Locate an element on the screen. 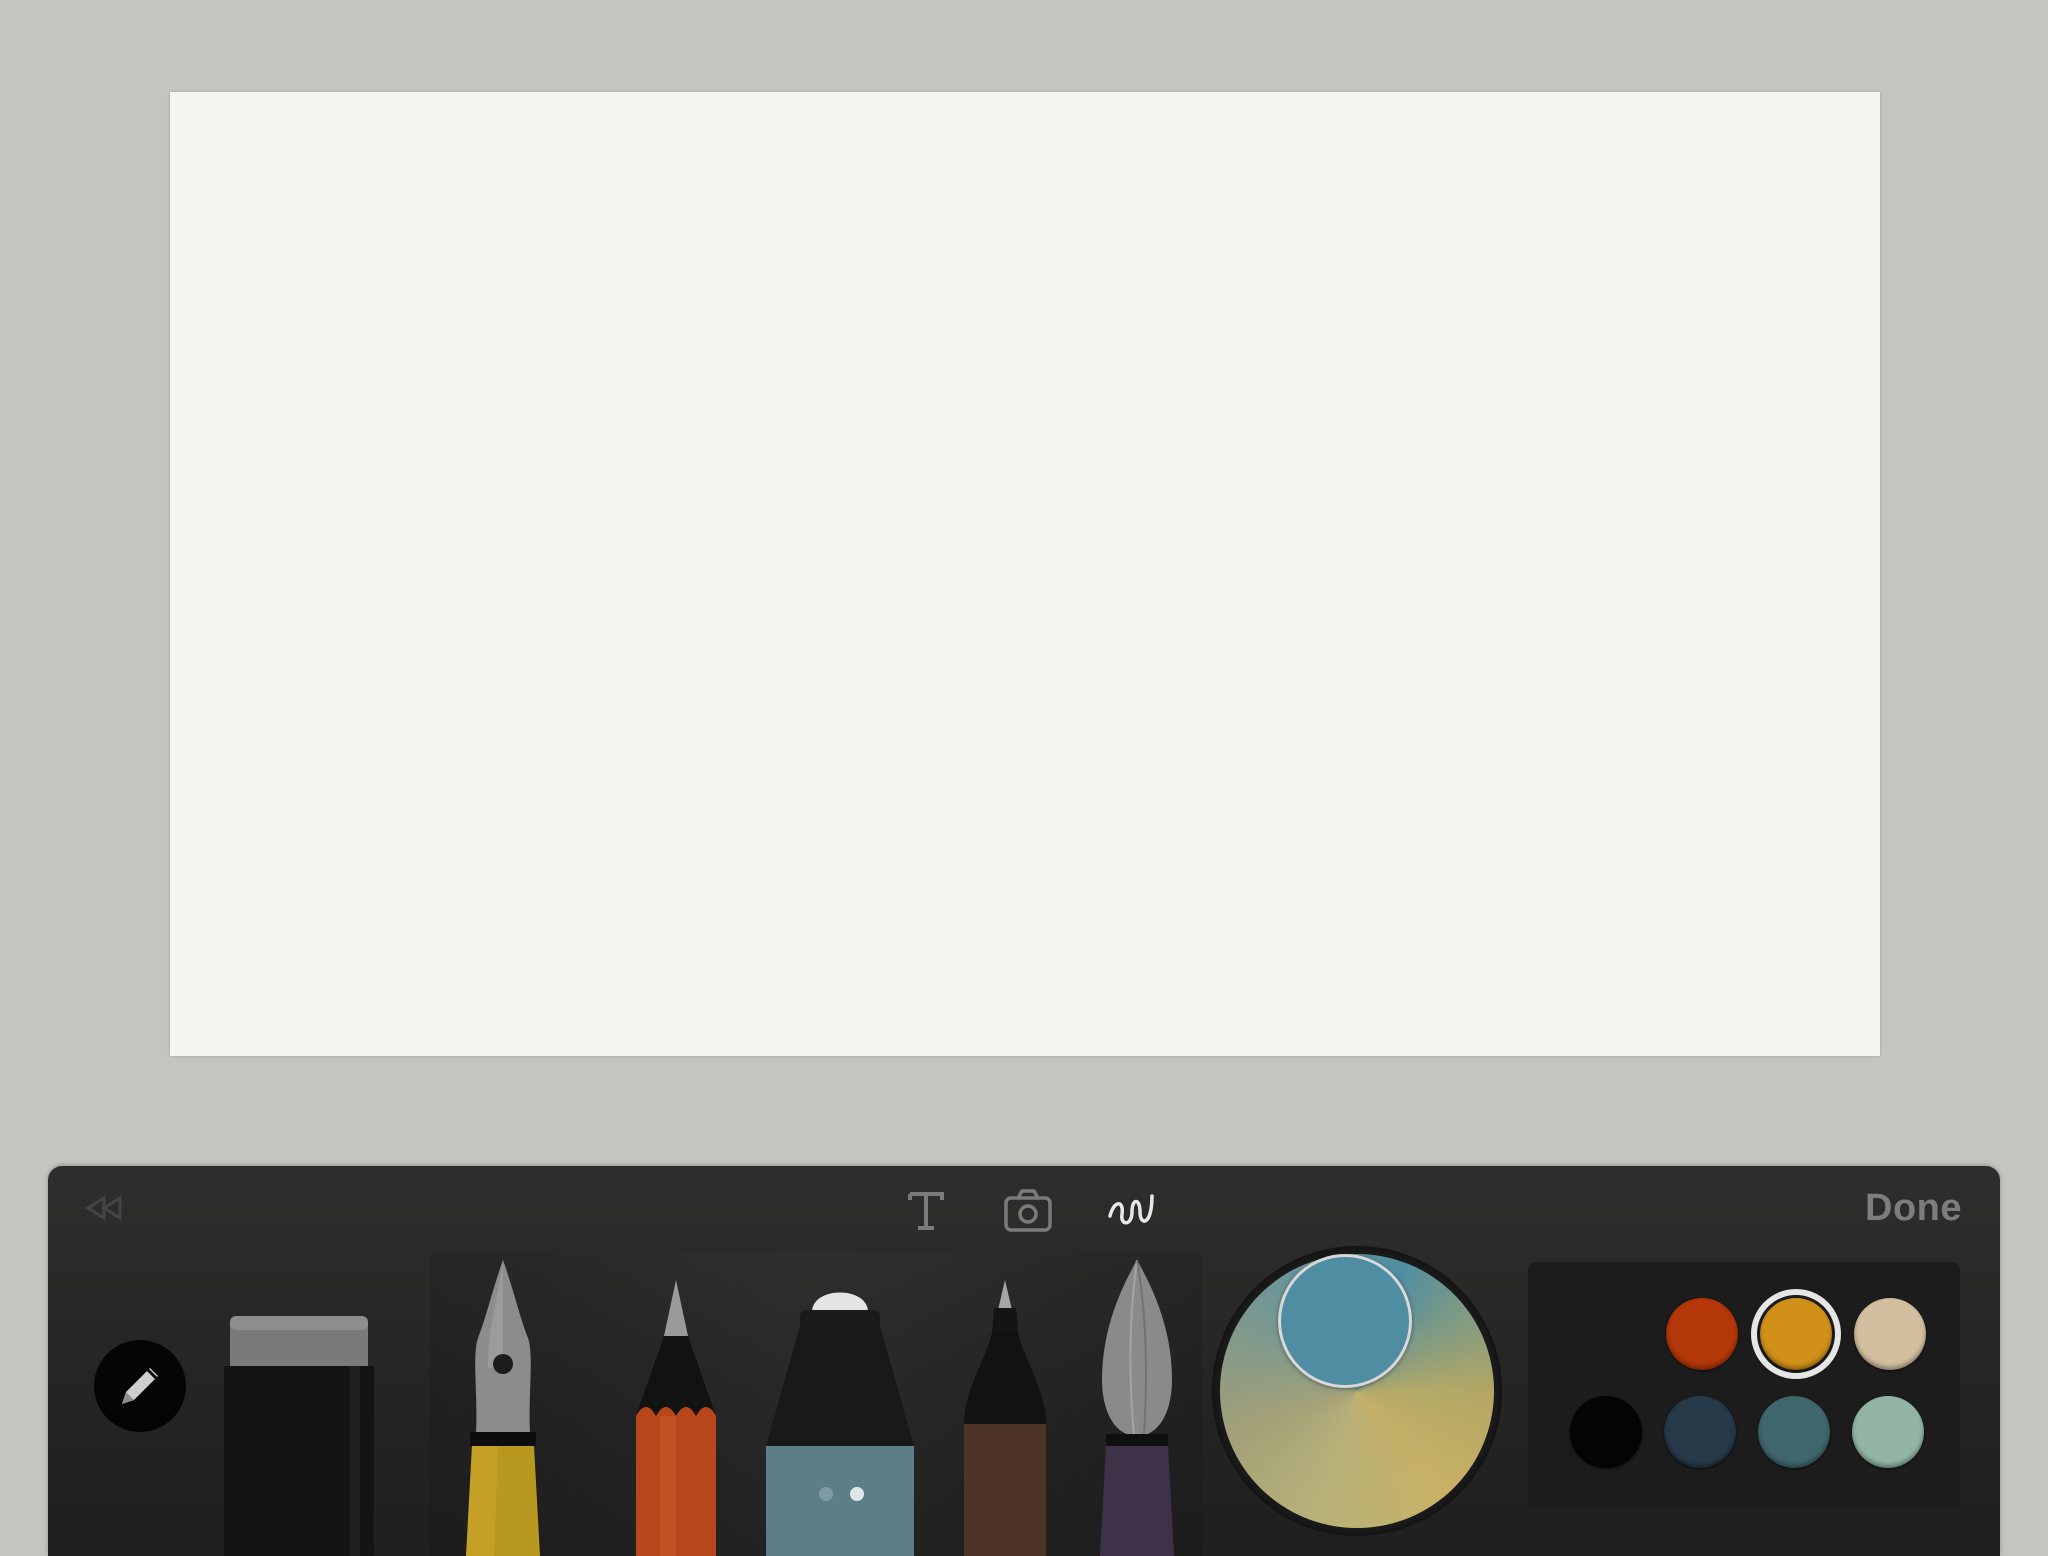 The height and width of the screenshot is (1556, 2048). eraser-tool is located at coordinates (299, 1435).